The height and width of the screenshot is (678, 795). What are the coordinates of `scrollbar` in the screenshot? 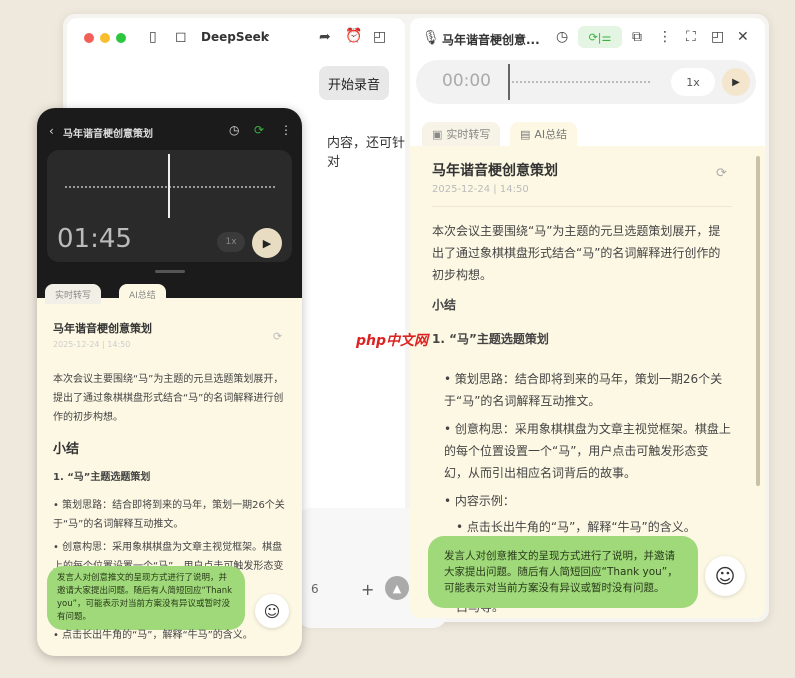 It's located at (758, 321).